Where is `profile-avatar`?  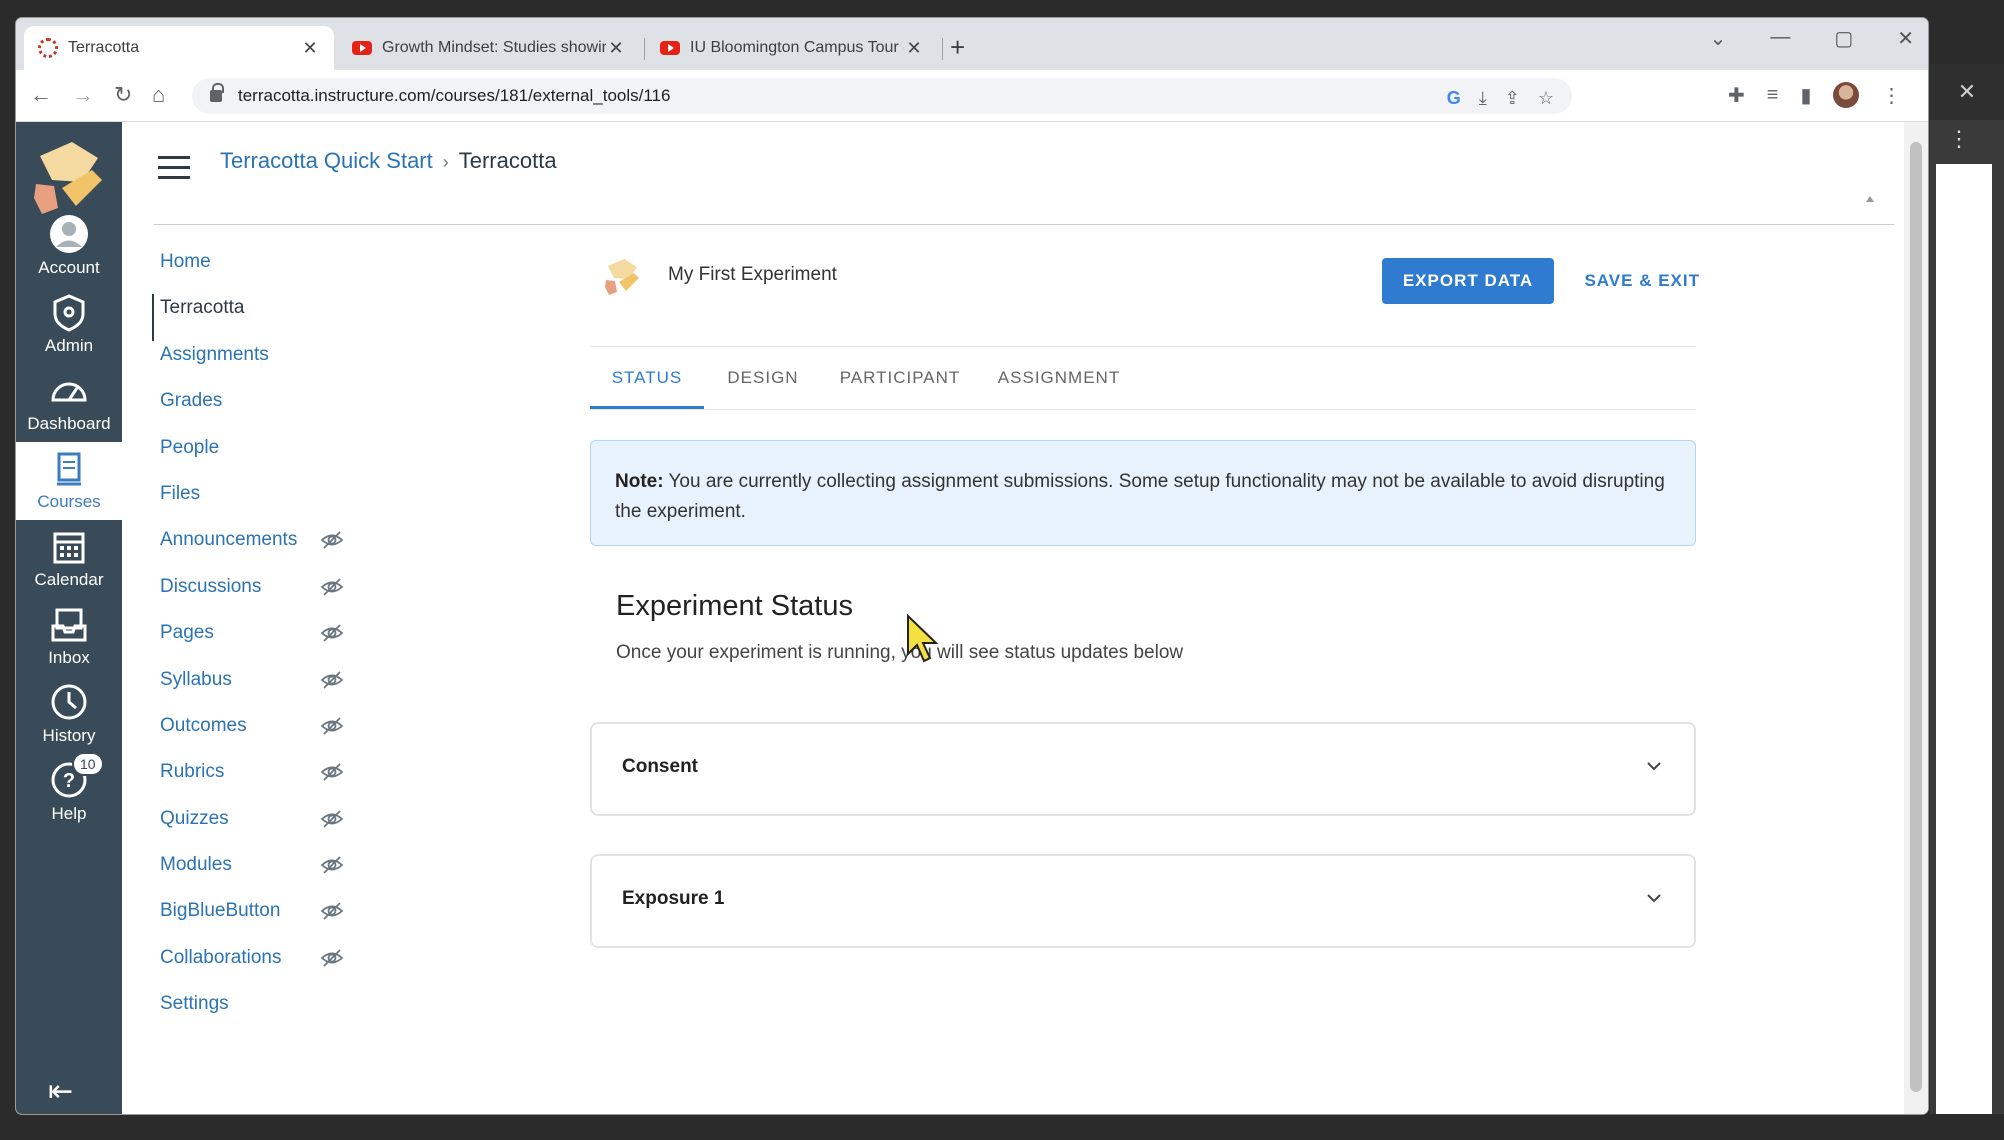 profile-avatar is located at coordinates (1846, 95).